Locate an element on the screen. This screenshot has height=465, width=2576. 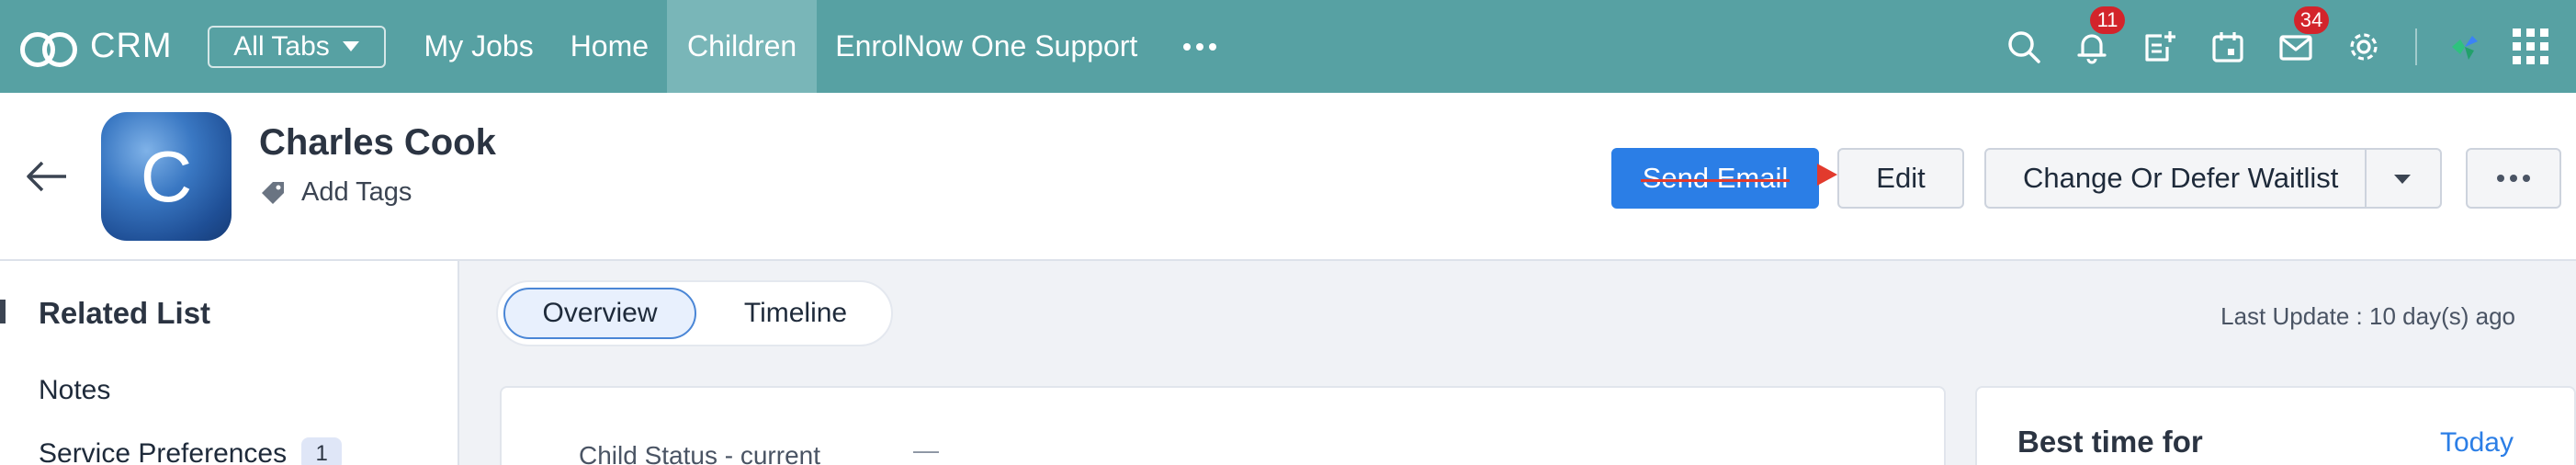
nav-home: Home is located at coordinates (609, 46).